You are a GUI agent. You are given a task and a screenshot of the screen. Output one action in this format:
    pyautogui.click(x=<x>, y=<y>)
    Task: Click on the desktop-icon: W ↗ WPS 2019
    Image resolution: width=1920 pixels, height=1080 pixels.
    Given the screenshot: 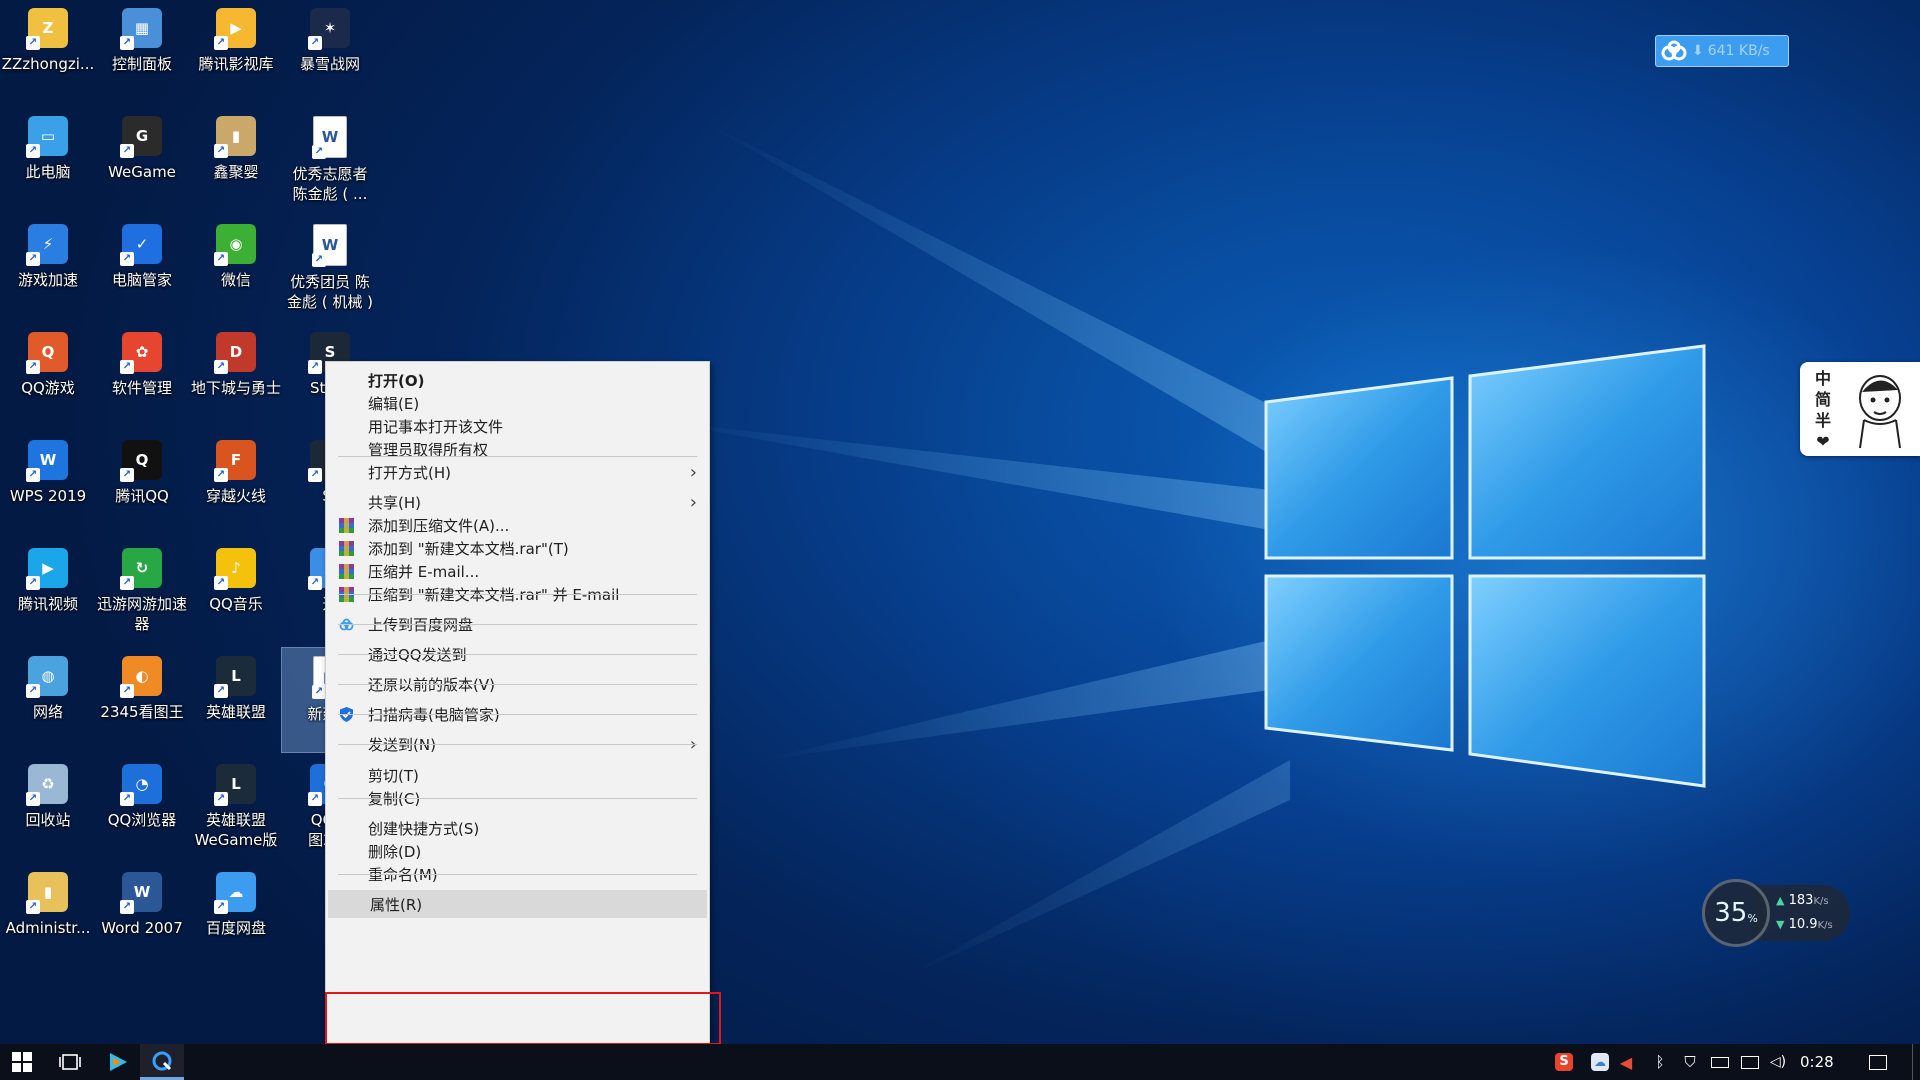 What is the action you would take?
    pyautogui.click(x=48, y=484)
    